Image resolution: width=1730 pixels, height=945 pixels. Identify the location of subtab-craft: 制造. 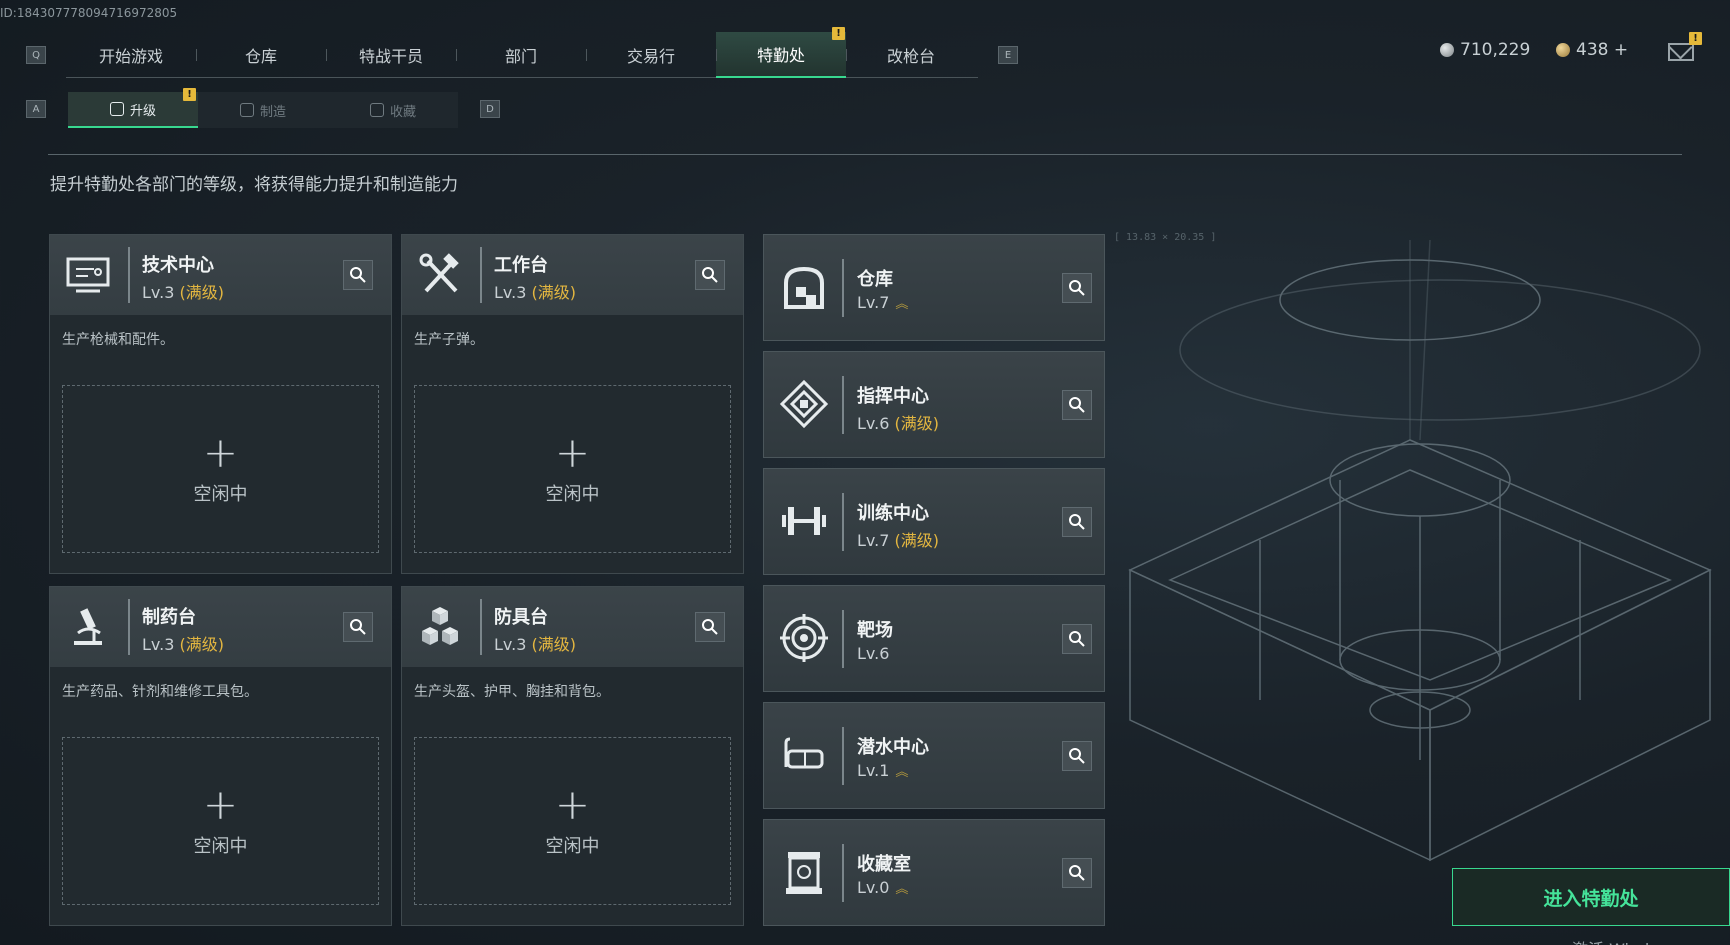
(263, 110).